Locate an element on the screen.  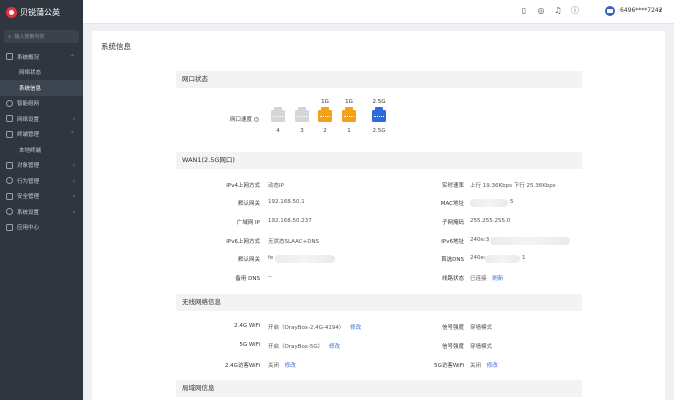
sidebar-sub-system-info: 系统信息 is located at coordinates (41, 88).